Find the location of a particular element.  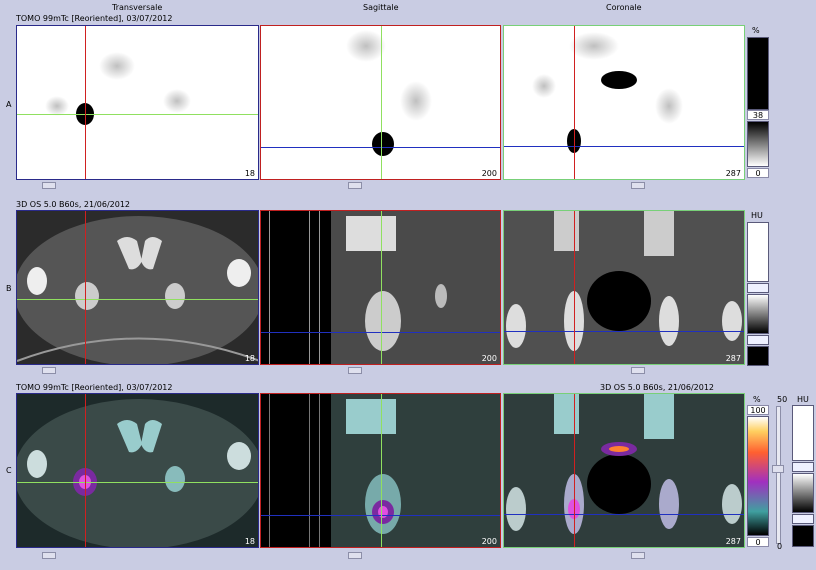

pet-transversal-view: 18 is located at coordinates (137, 102).